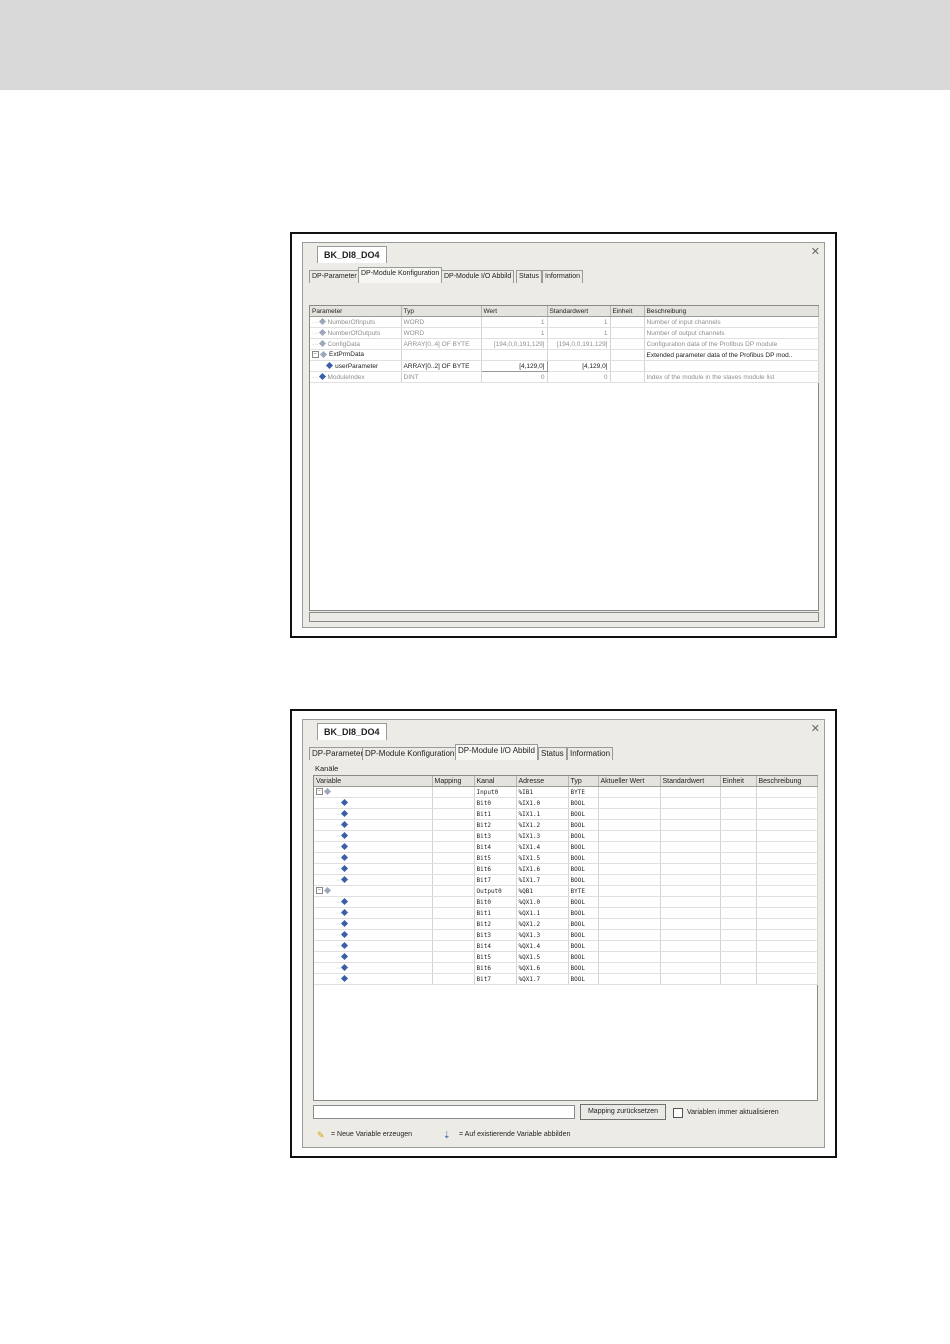  Describe the element at coordinates (542, 803) in the screenshot. I see `adresse-cell: %IX1.0` at that location.